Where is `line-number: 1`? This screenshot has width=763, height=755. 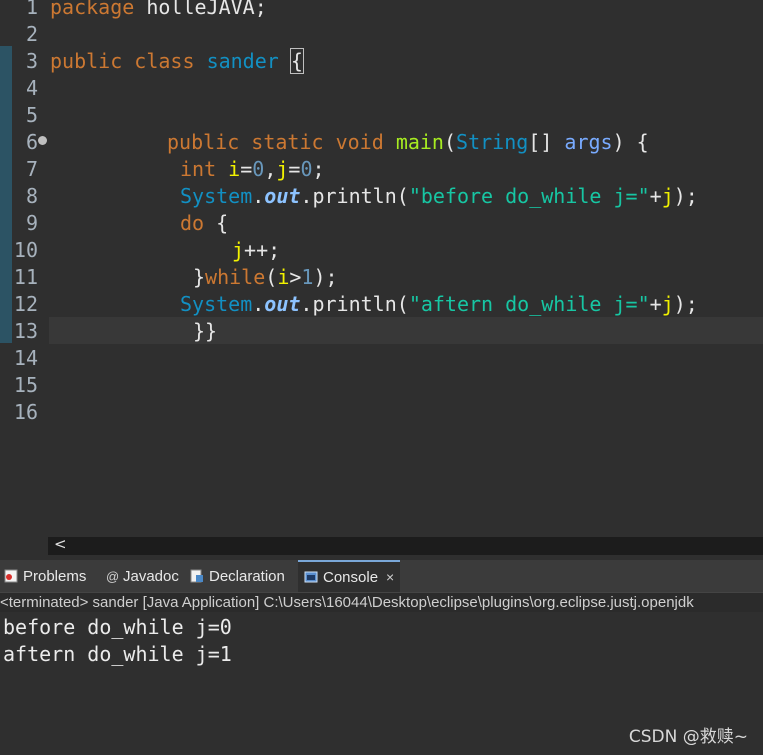
line-number: 1 is located at coordinates (31, 9).